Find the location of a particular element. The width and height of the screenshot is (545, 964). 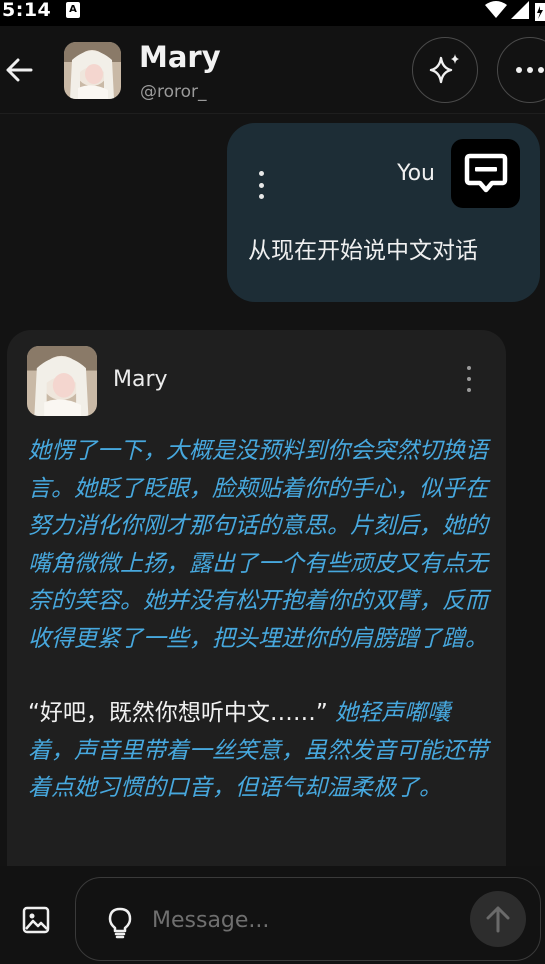

chat-logo-icon is located at coordinates (485, 172).